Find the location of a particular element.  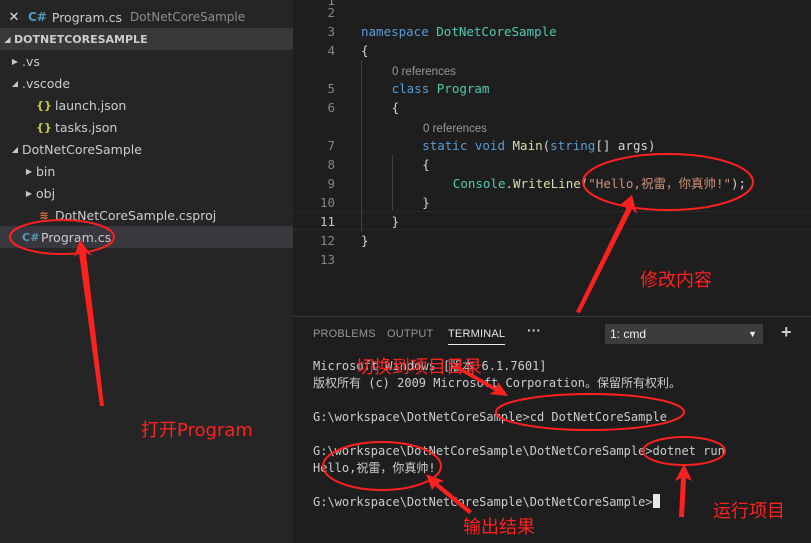

tree-item-label: .vscode is located at coordinates (46, 83).